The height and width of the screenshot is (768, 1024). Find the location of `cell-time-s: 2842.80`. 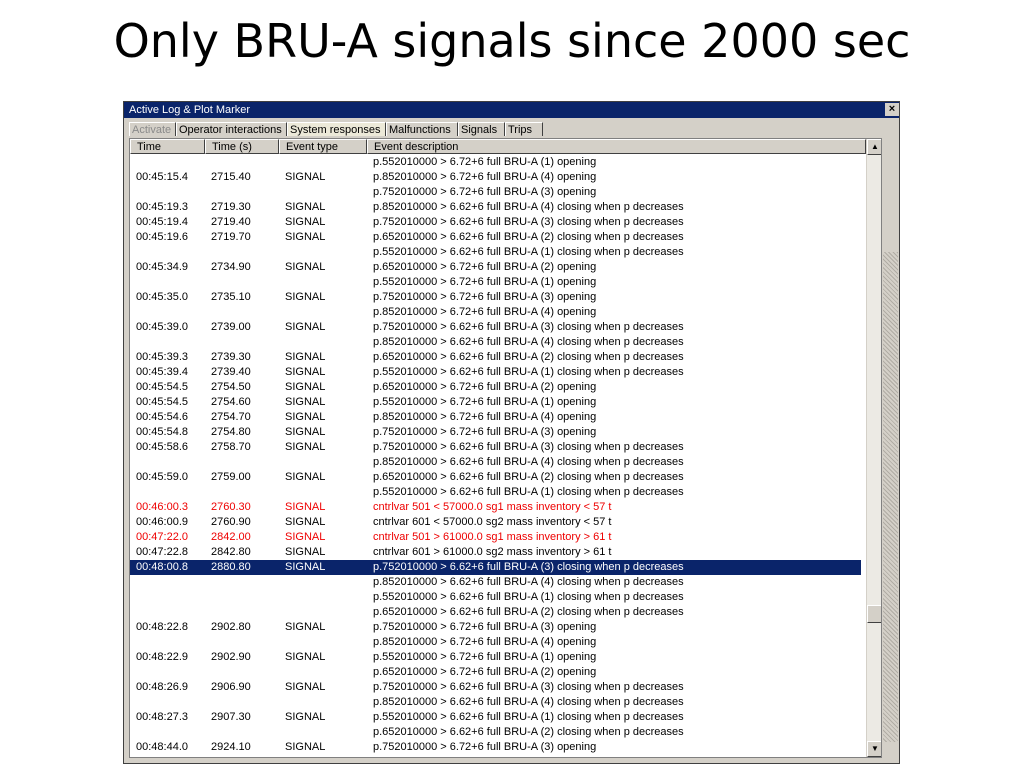

cell-time-s: 2842.80 is located at coordinates (231, 552).